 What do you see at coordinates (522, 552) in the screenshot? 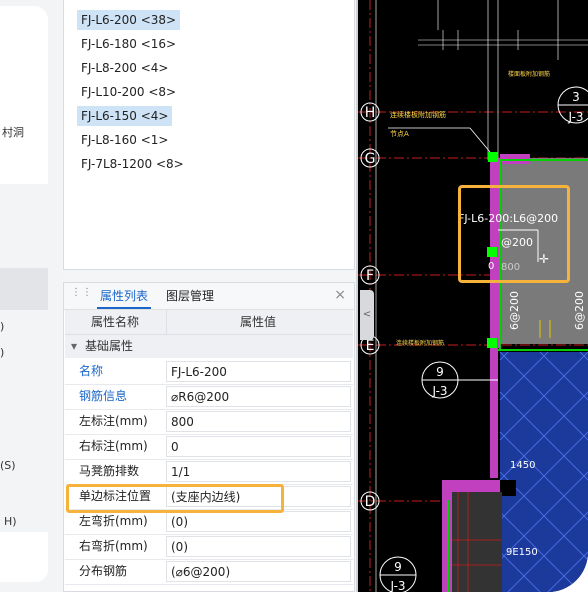
I see `room-dimension: 9E150` at bounding box center [522, 552].